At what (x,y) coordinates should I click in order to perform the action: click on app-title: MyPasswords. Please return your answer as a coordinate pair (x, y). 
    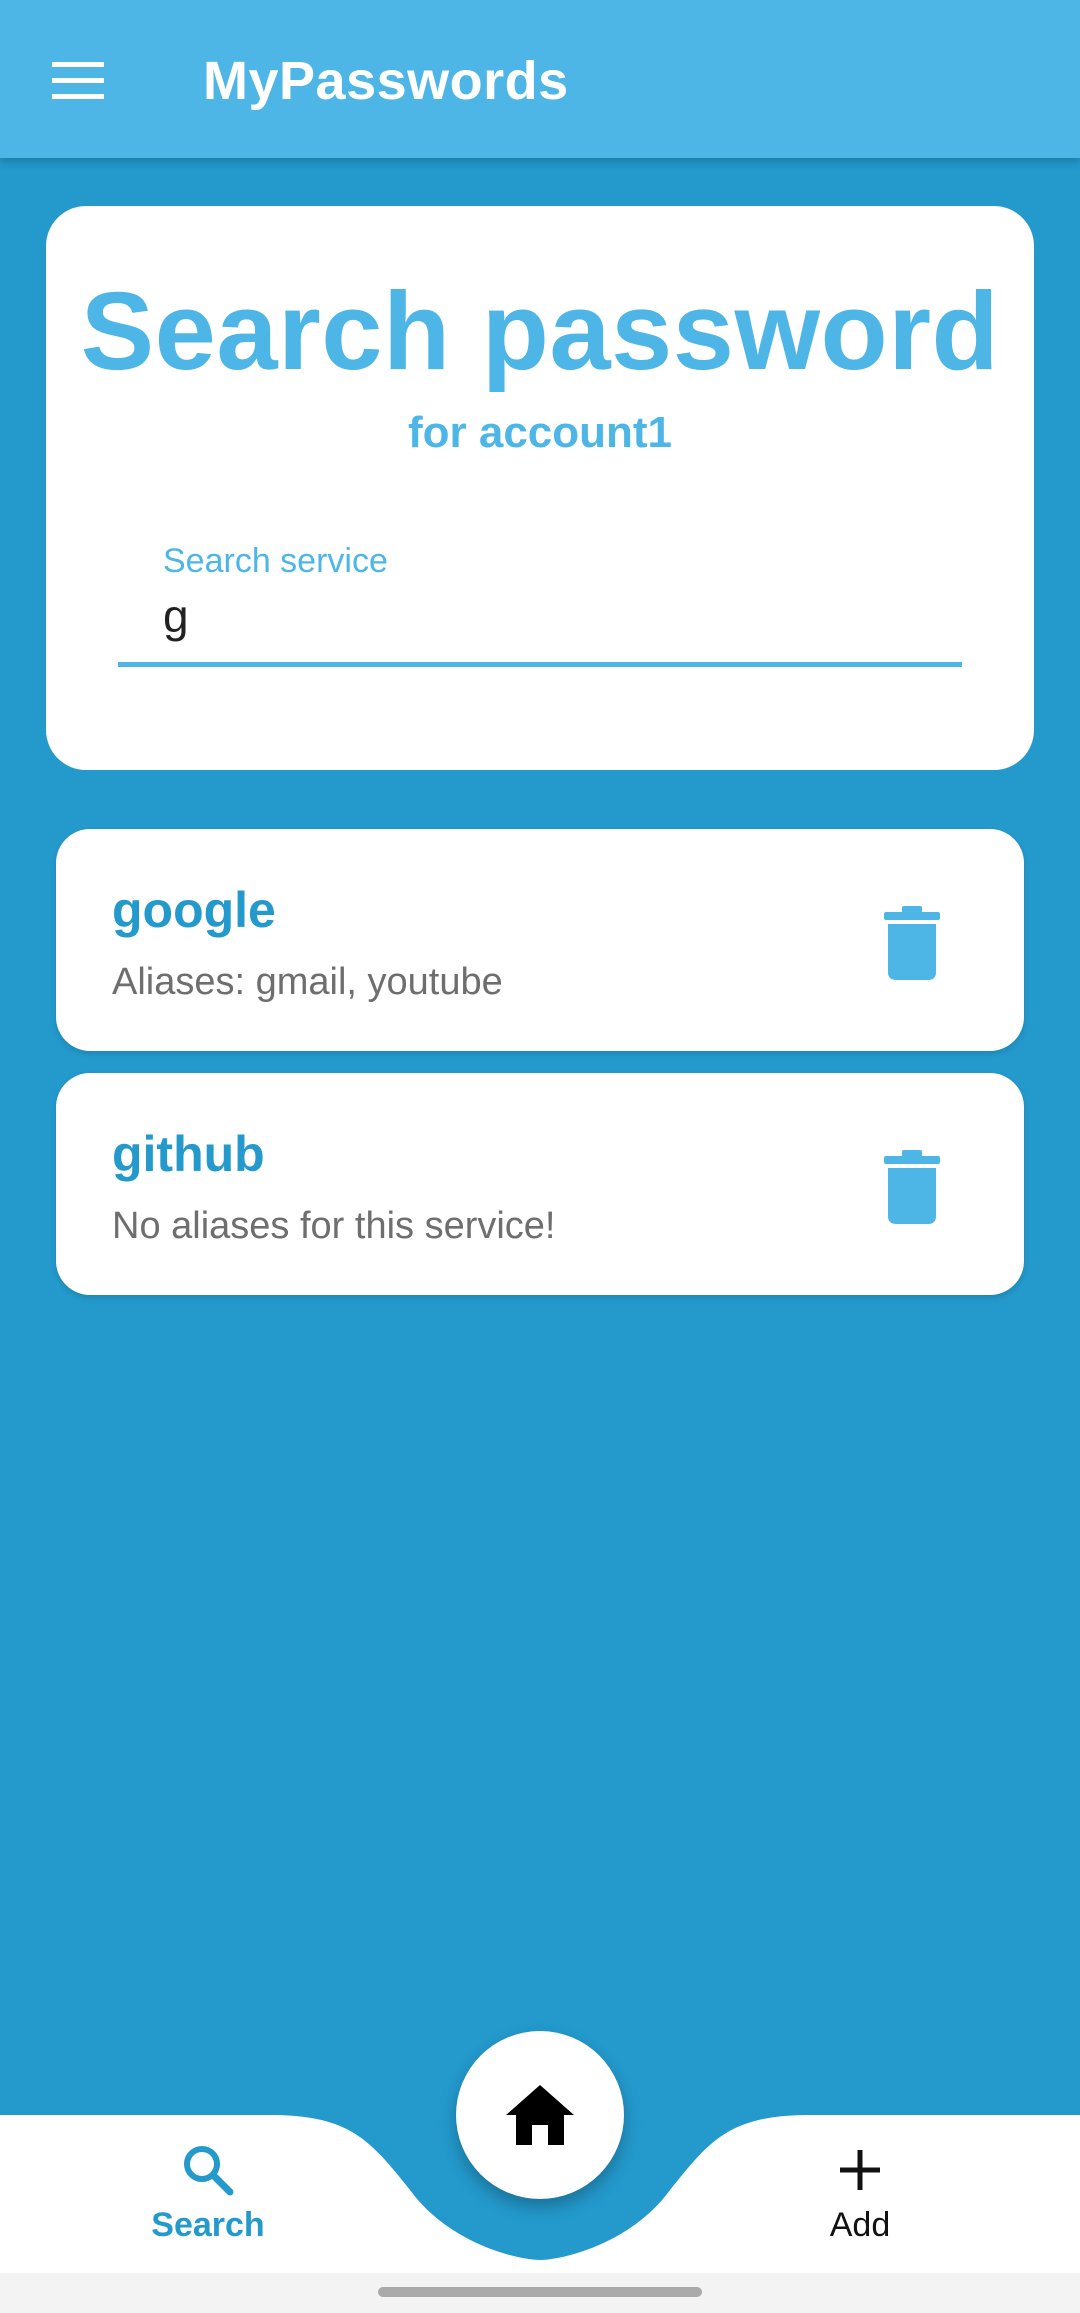
    Looking at the image, I should click on (386, 81).